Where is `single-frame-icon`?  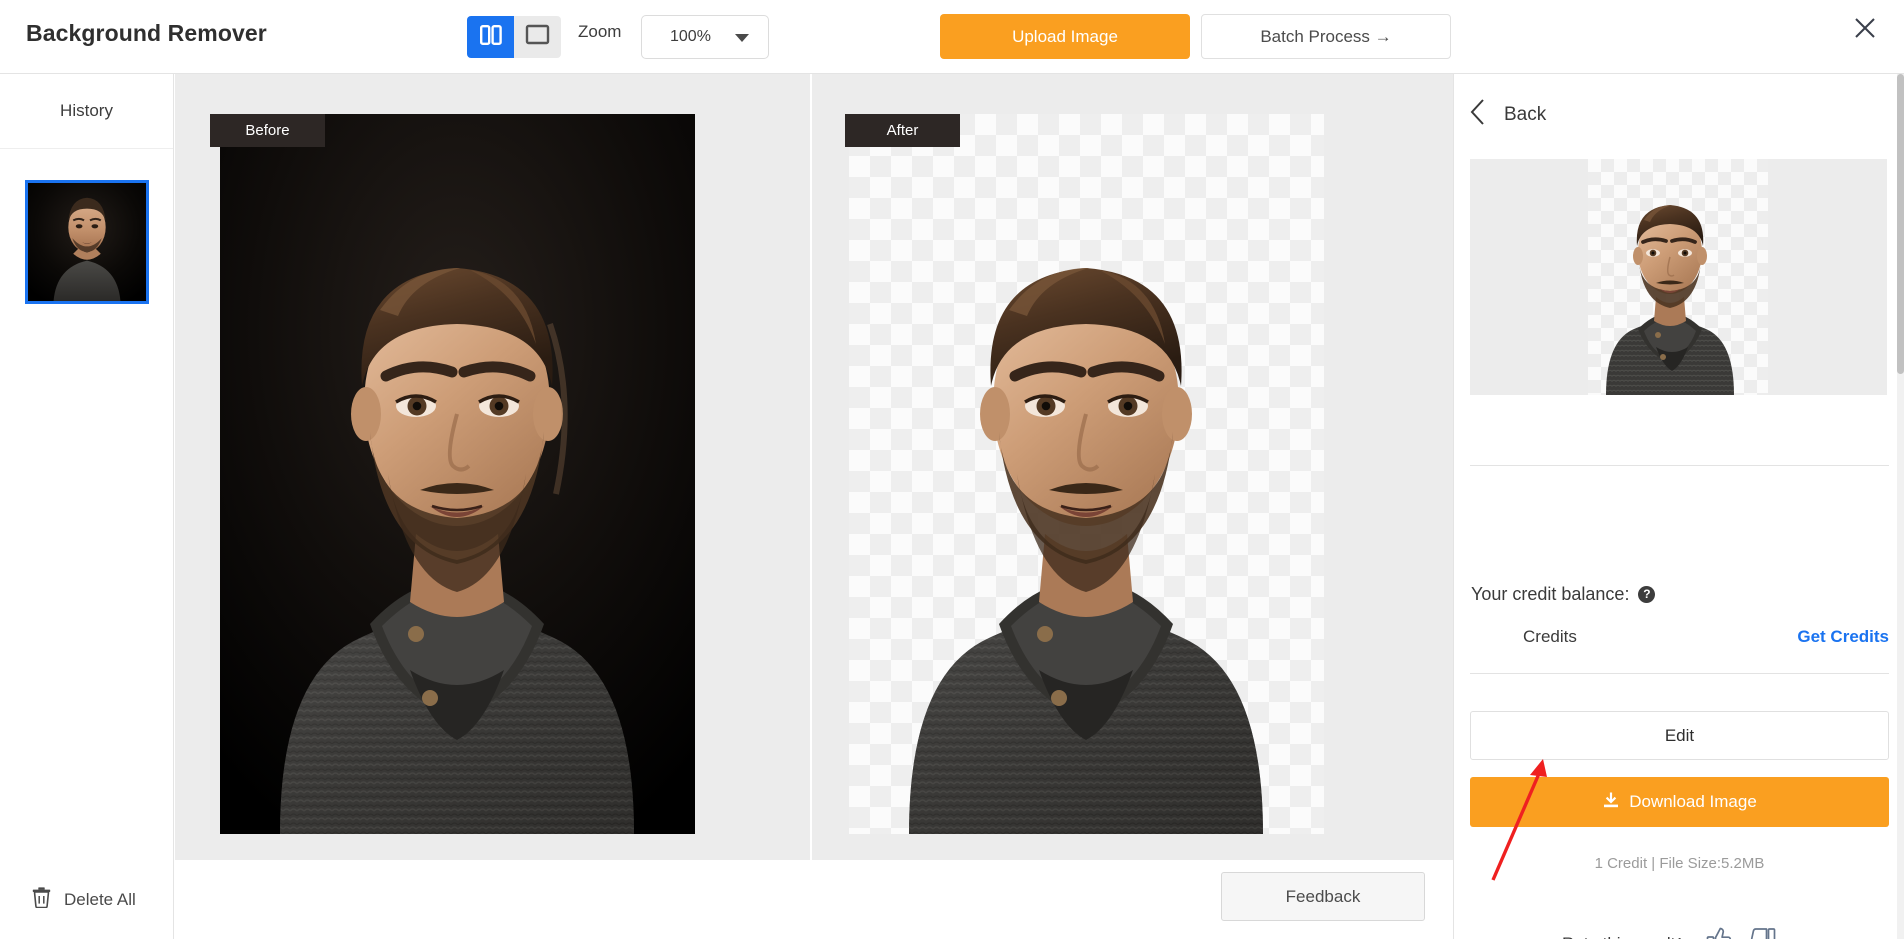 single-frame-icon is located at coordinates (537, 37).